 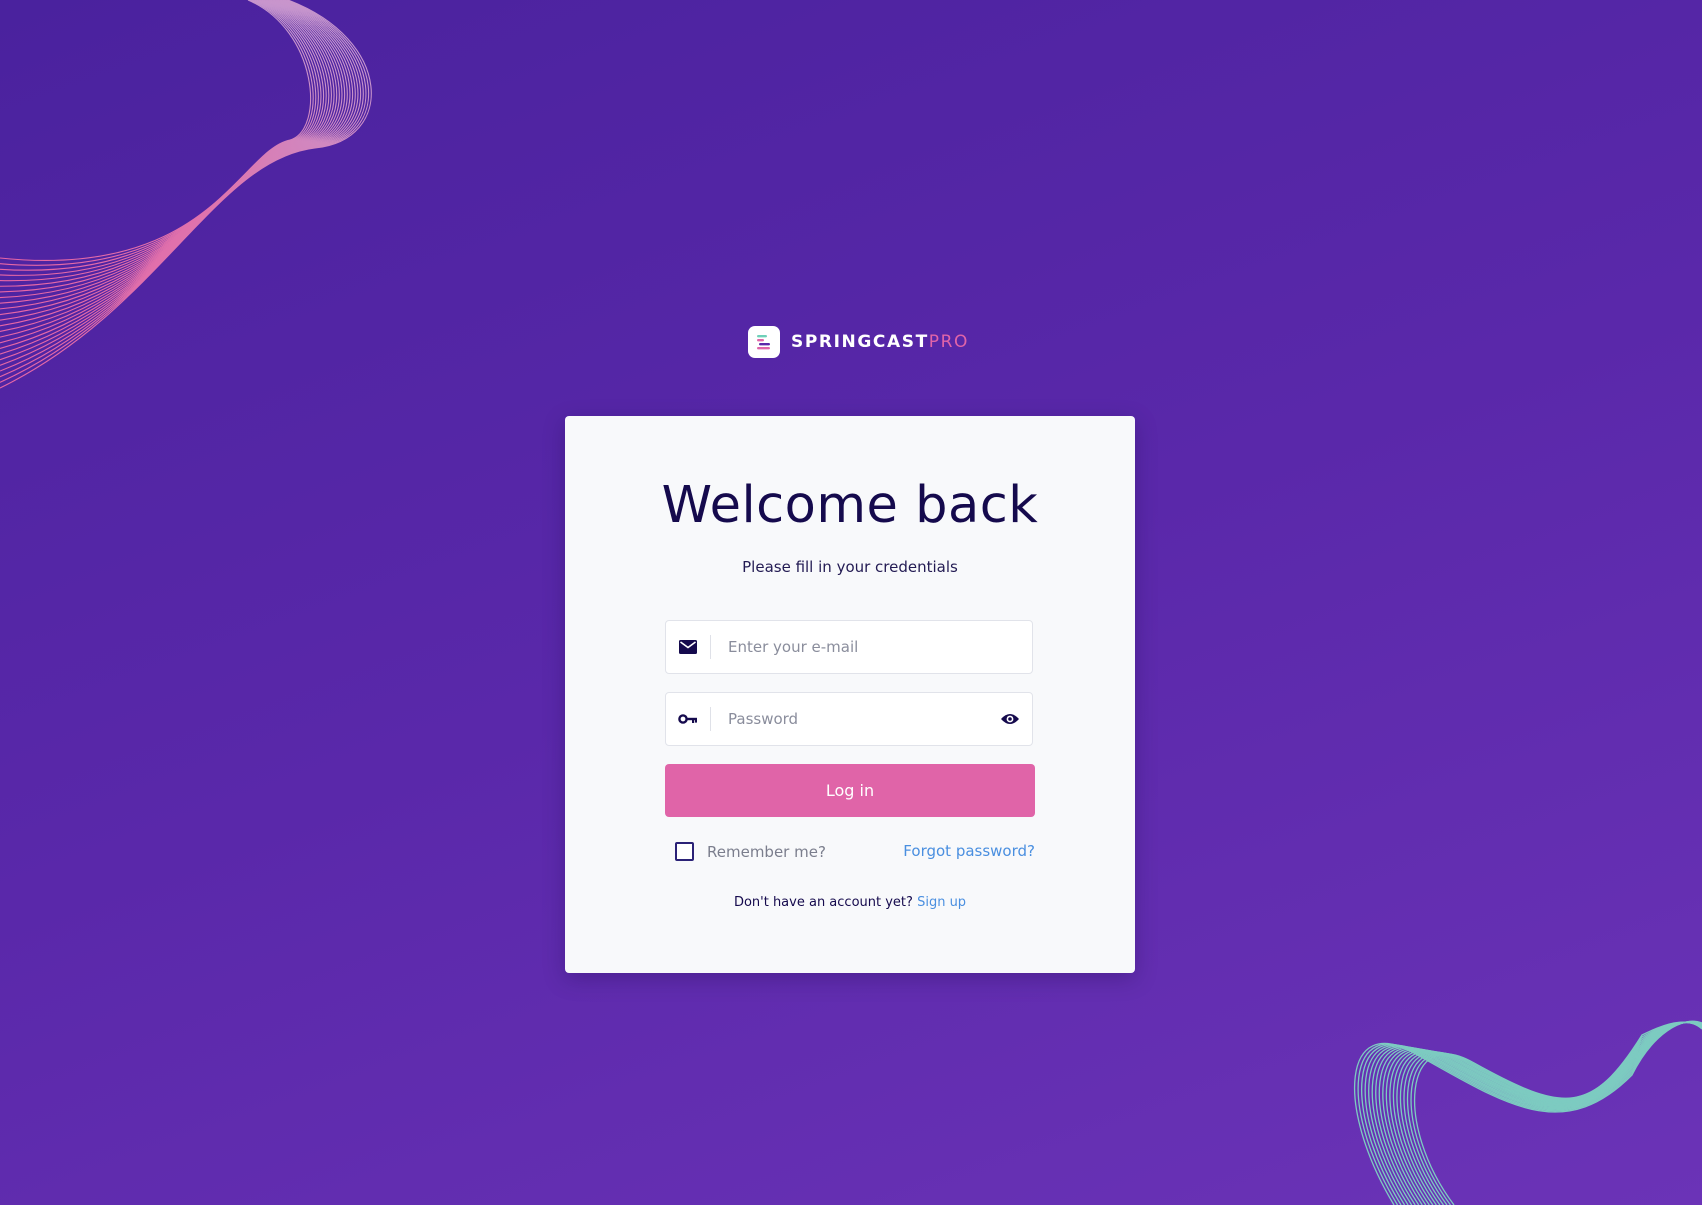 What do you see at coordinates (850, 790) in the screenshot?
I see `login-button: Log in` at bounding box center [850, 790].